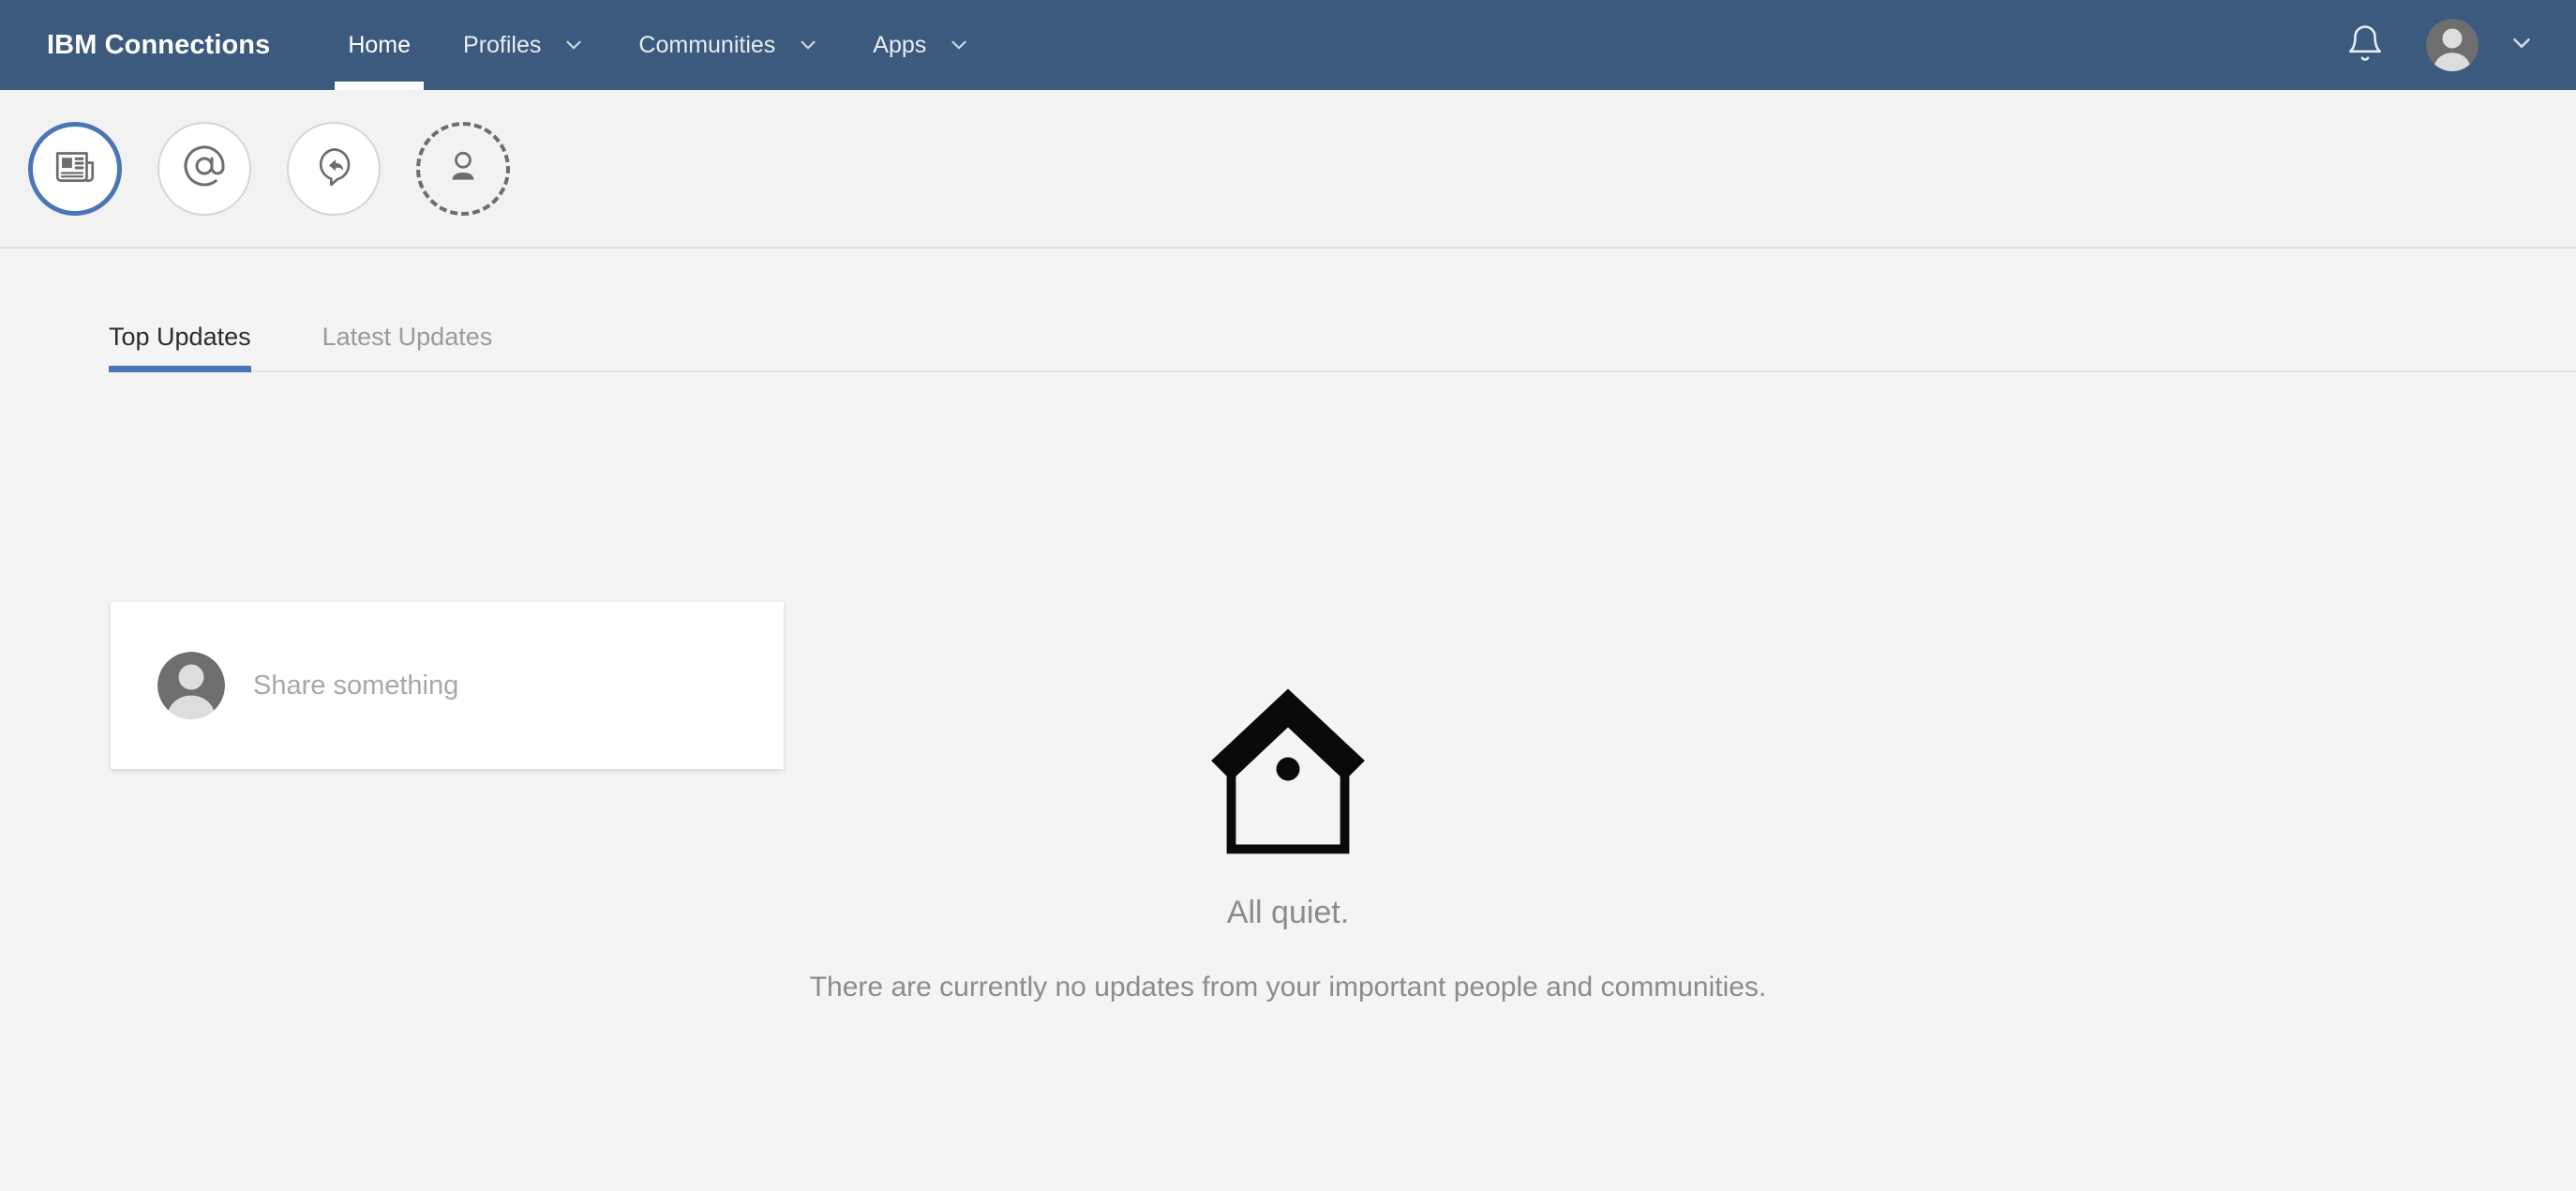  I want to click on nav-item-home: Home, so click(379, 45).